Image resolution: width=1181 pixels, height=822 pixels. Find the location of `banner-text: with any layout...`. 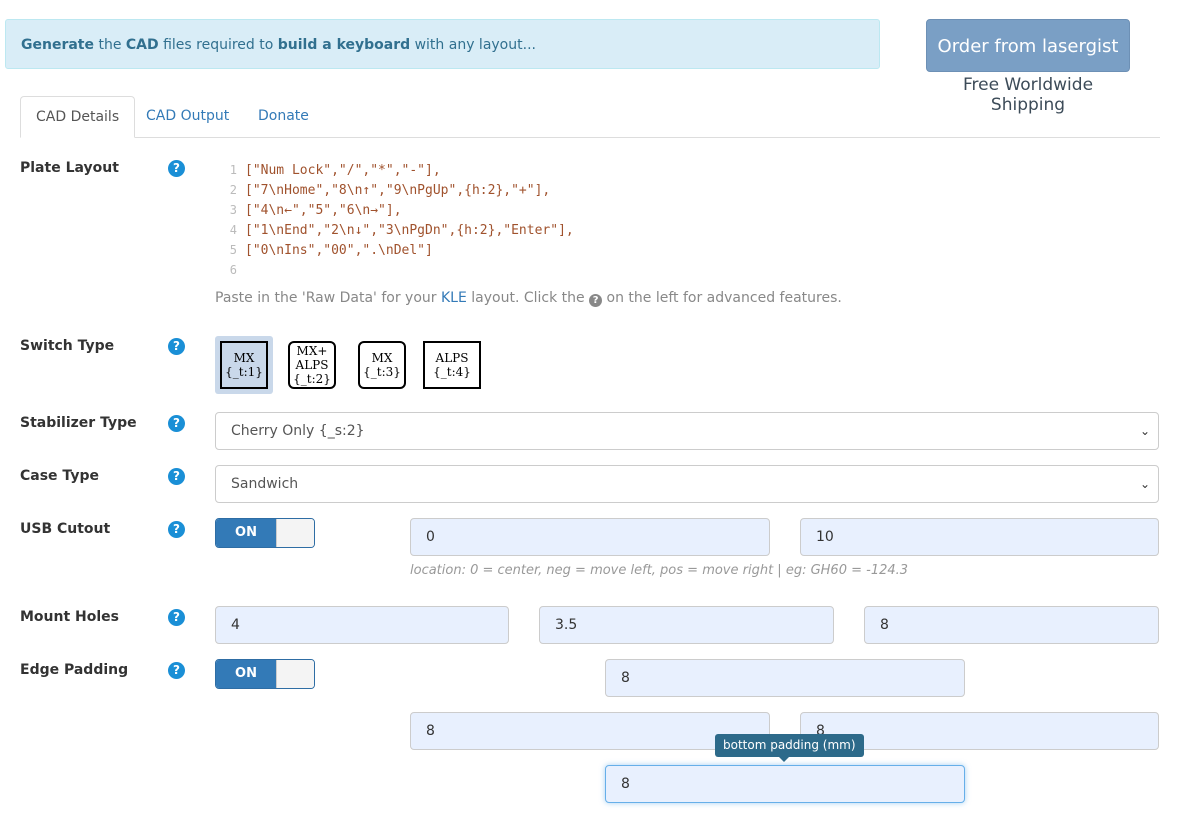

banner-text: with any layout... is located at coordinates (473, 45).